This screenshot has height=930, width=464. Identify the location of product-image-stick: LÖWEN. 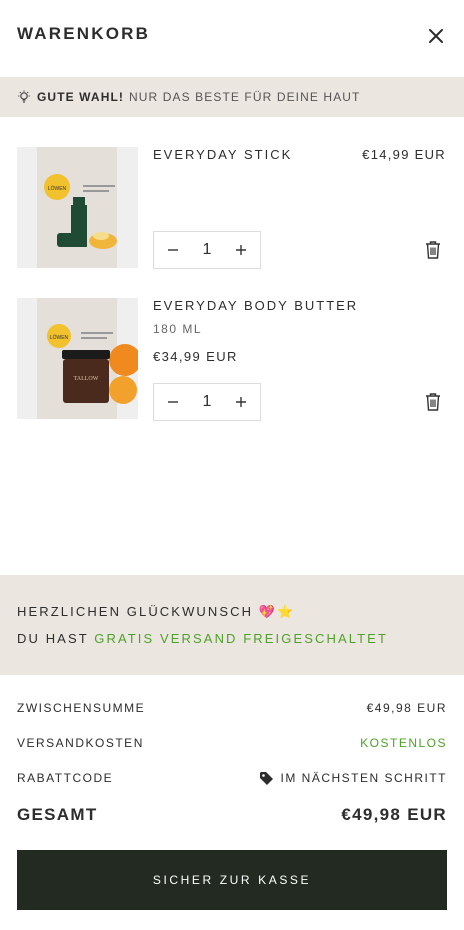
(77, 207).